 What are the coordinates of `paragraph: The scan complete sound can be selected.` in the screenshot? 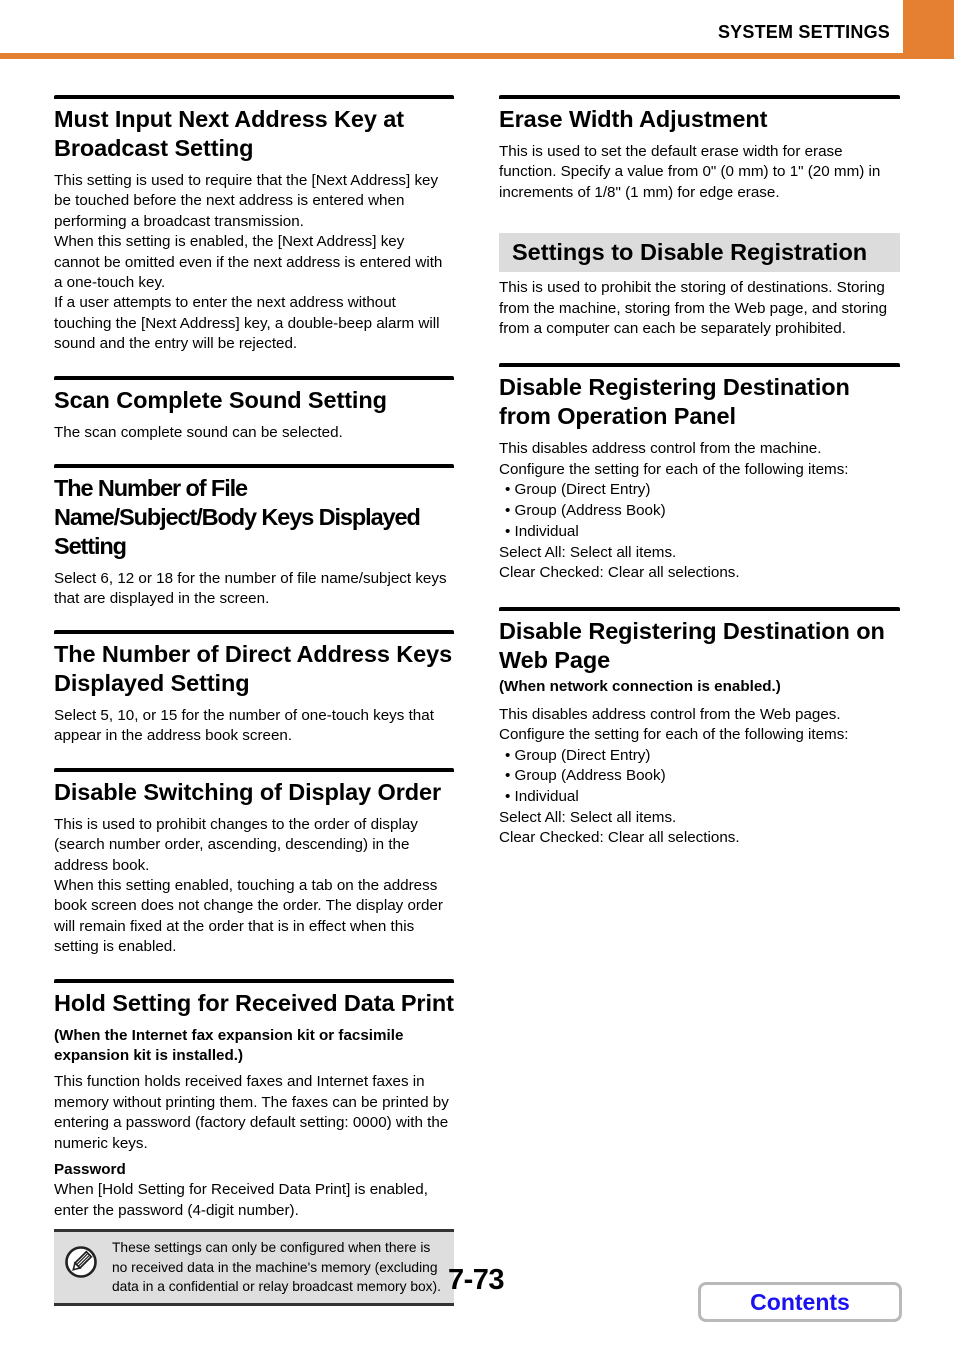 It's located at (198, 432).